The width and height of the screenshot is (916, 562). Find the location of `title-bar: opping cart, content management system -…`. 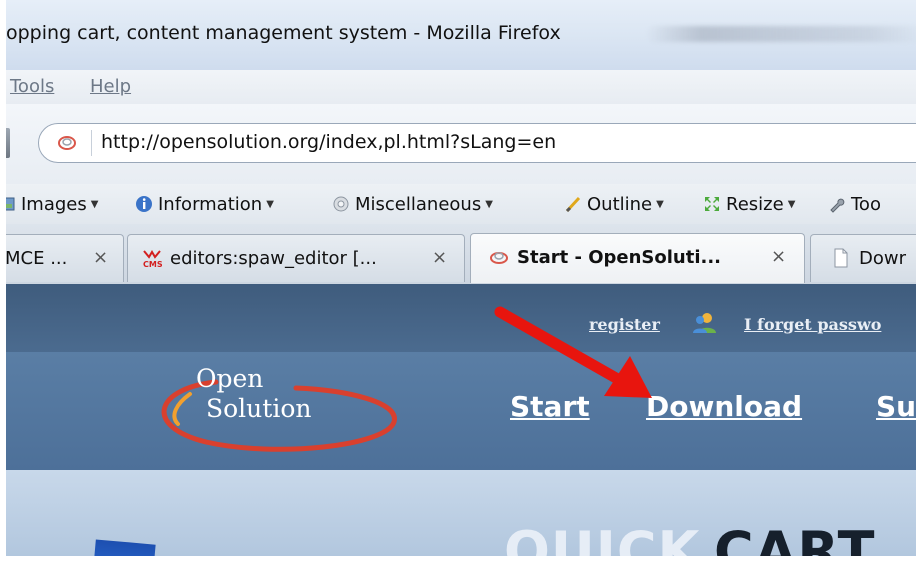

title-bar: opping cart, content management system -… is located at coordinates (461, 35).